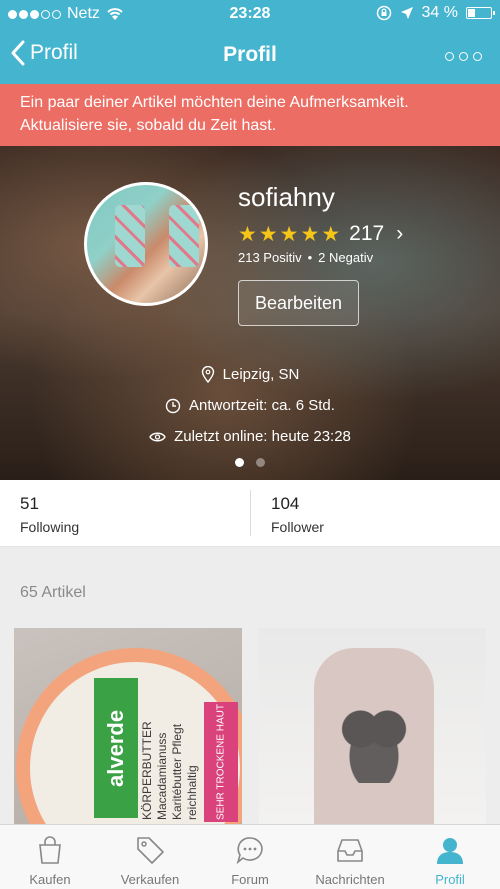 The height and width of the screenshot is (889, 500). Describe the element at coordinates (480, 13) in the screenshot. I see `battery-icon` at that location.